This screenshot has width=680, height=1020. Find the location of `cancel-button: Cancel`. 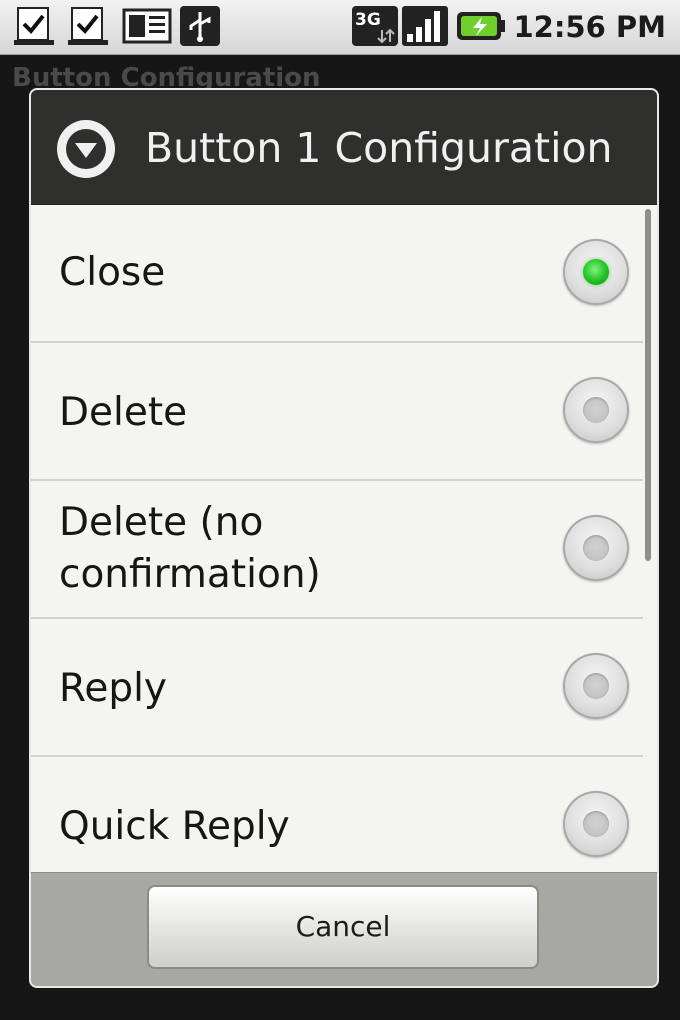

cancel-button: Cancel is located at coordinates (343, 927).